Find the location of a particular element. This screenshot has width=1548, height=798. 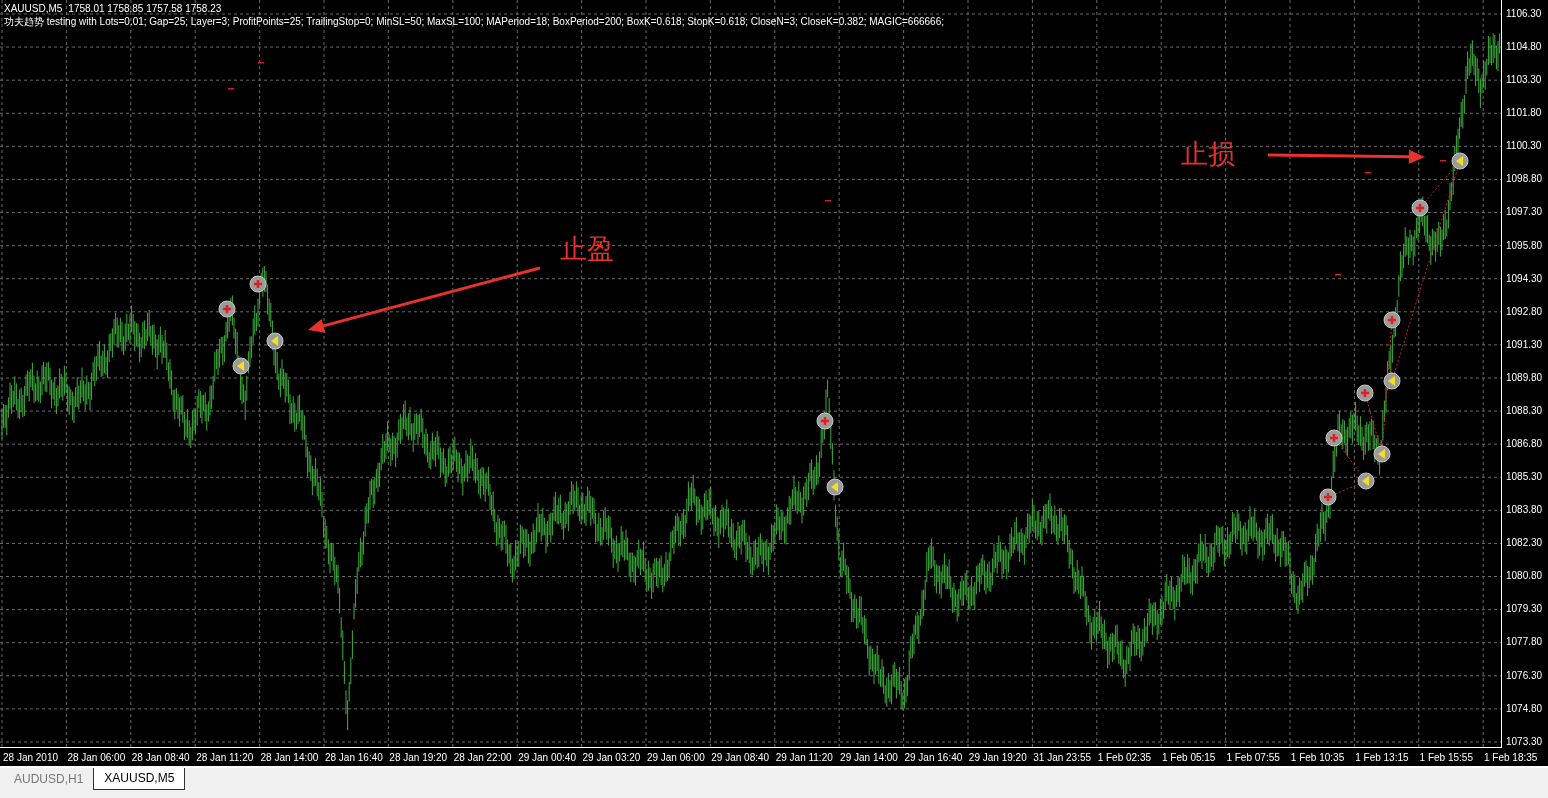

price-label: 1080.80 is located at coordinates (1524, 576).